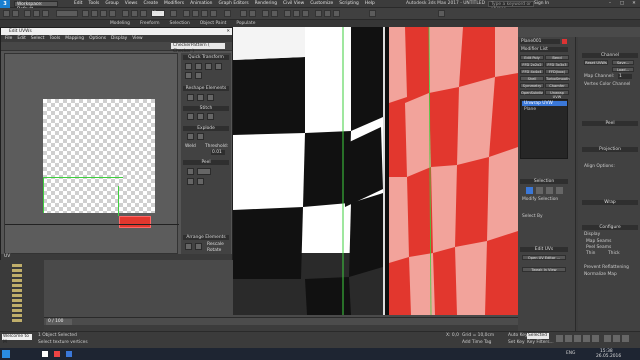 This screenshot has height=360, width=640. What do you see at coordinates (608, 356) in the screenshot?
I see `clock-date: 26.05.2016` at bounding box center [608, 356].